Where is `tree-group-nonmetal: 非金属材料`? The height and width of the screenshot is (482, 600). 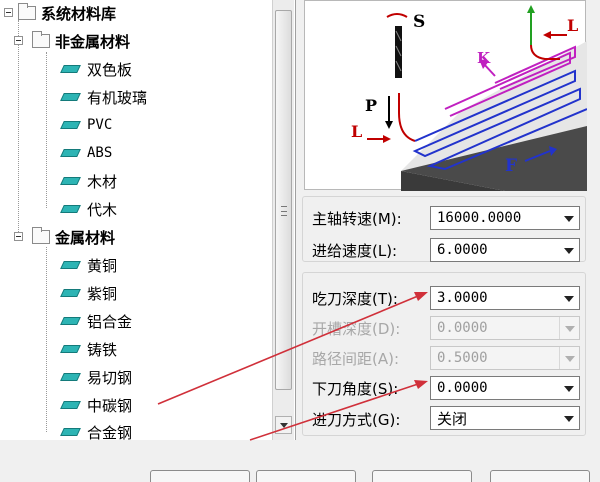
tree-group-nonmetal: 非金属材料 is located at coordinates (72, 41).